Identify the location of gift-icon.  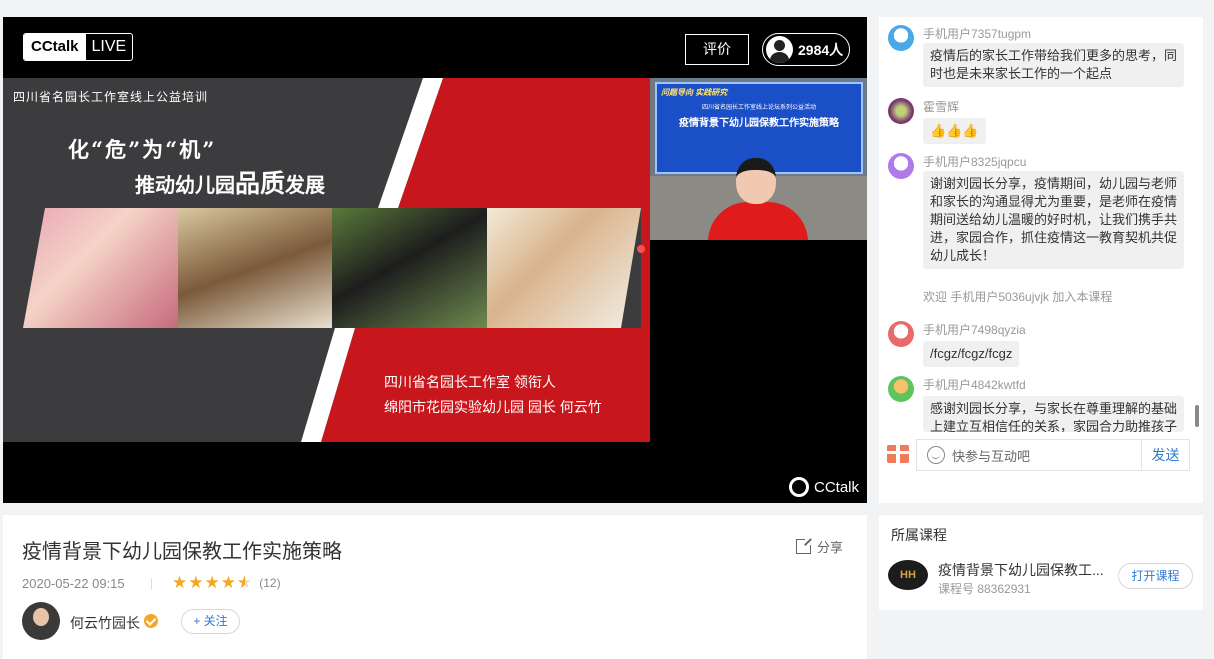
(898, 454).